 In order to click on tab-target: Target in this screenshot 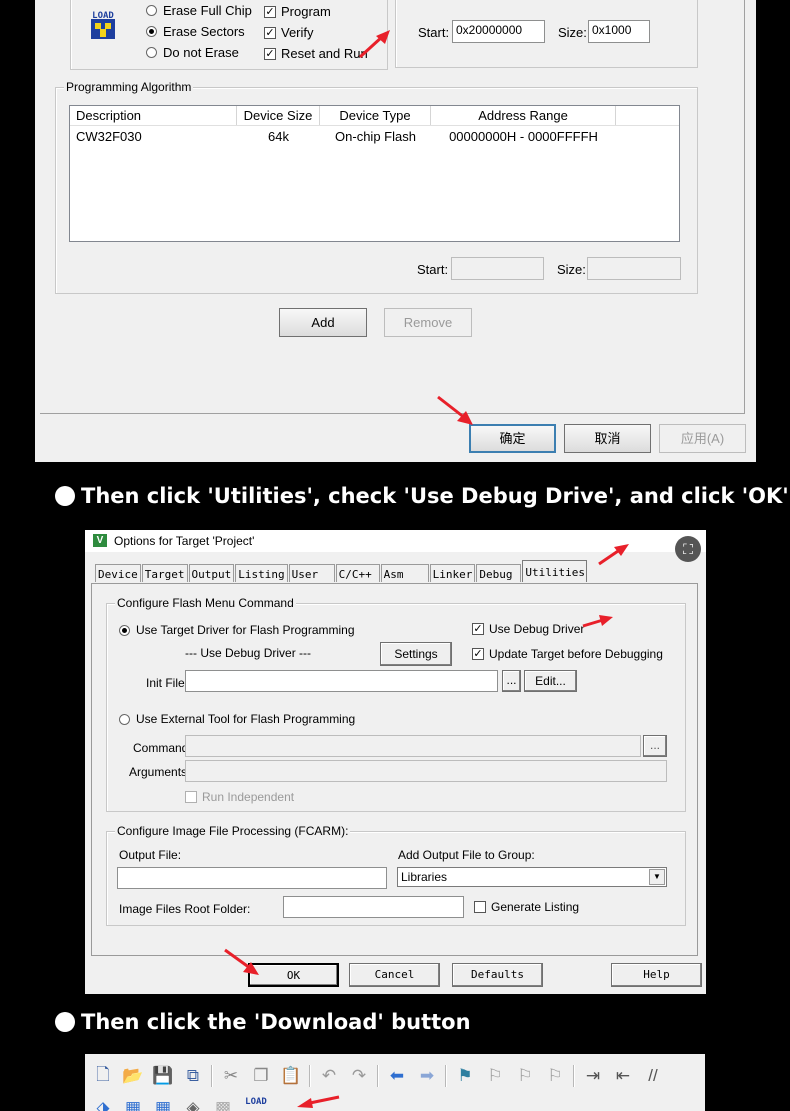, I will do `click(164, 573)`.